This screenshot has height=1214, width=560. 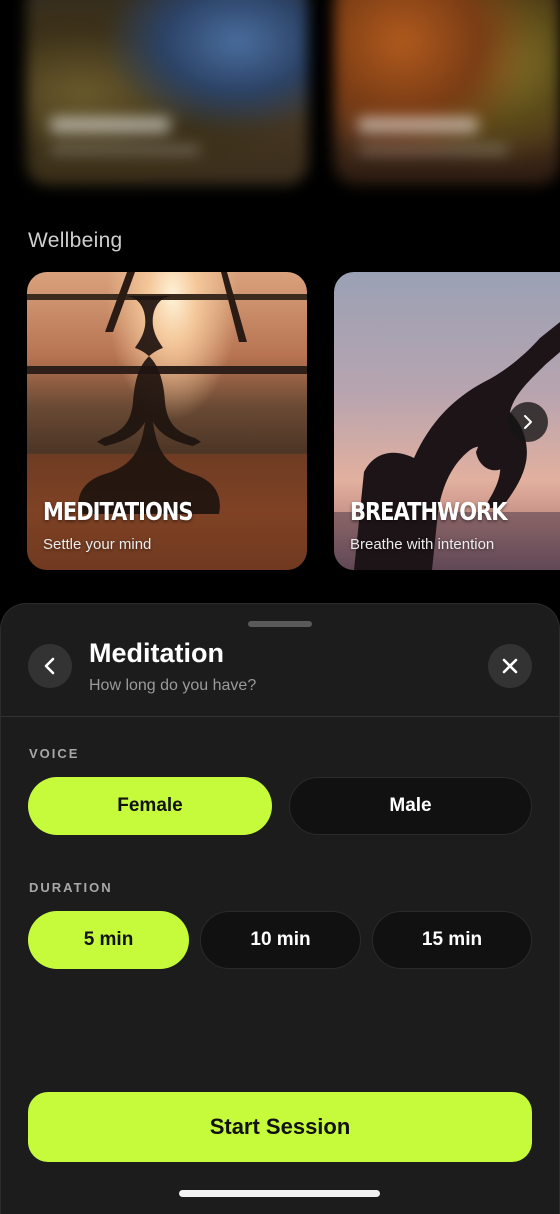 What do you see at coordinates (422, 544) in the screenshot?
I see `breathwork-card-subtitle: Breathe with intention` at bounding box center [422, 544].